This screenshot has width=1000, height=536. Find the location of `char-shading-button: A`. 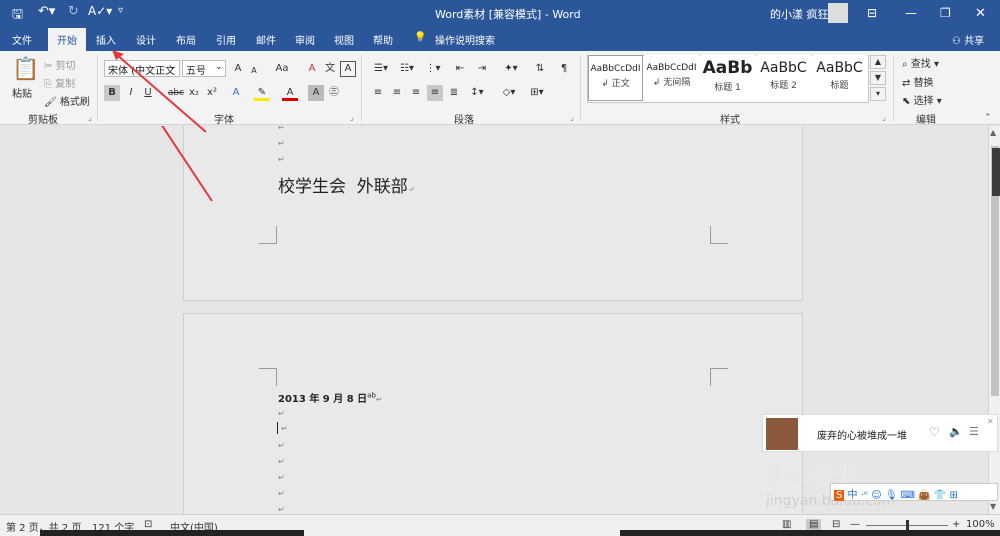

char-shading-button: A is located at coordinates (316, 93).